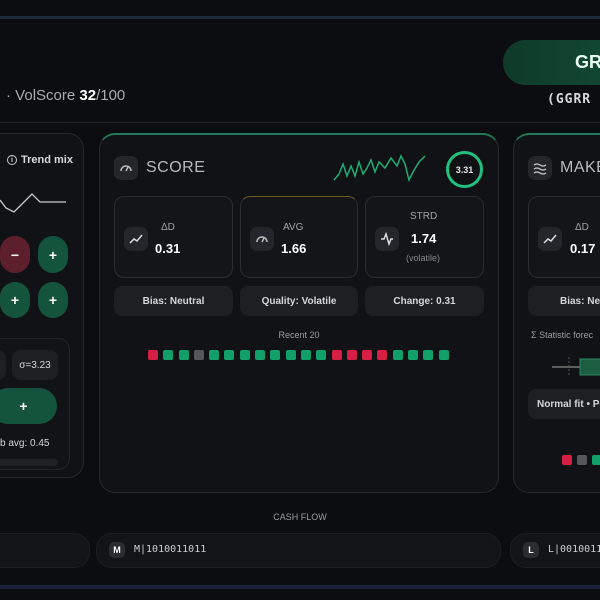 The width and height of the screenshot is (600, 600). I want to click on divider, so click(300, 122).